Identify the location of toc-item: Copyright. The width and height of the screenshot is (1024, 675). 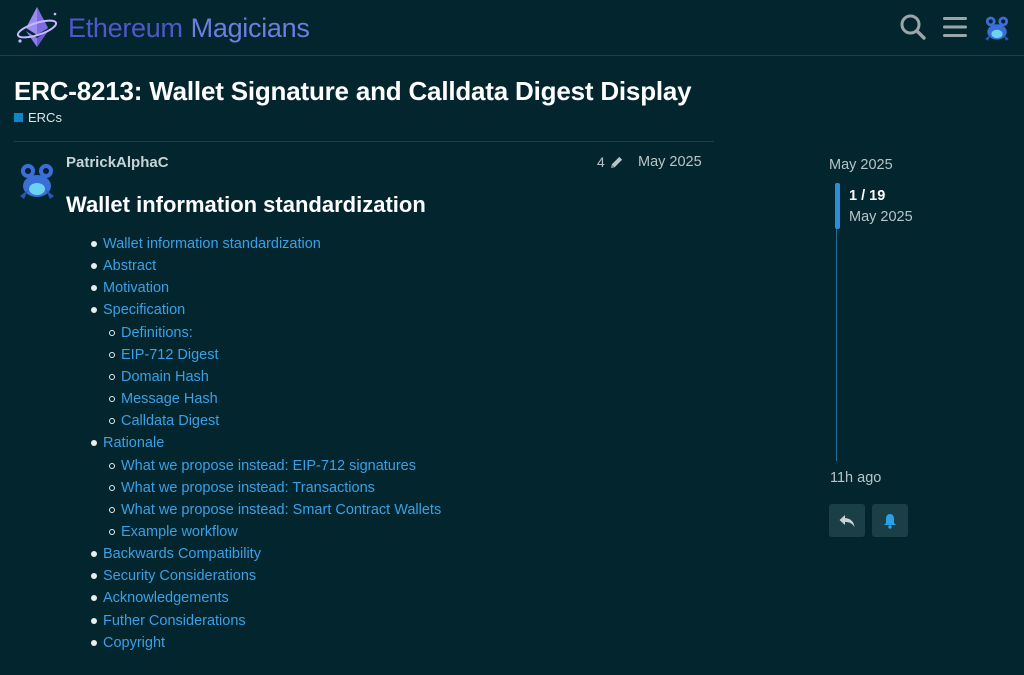
(128, 643).